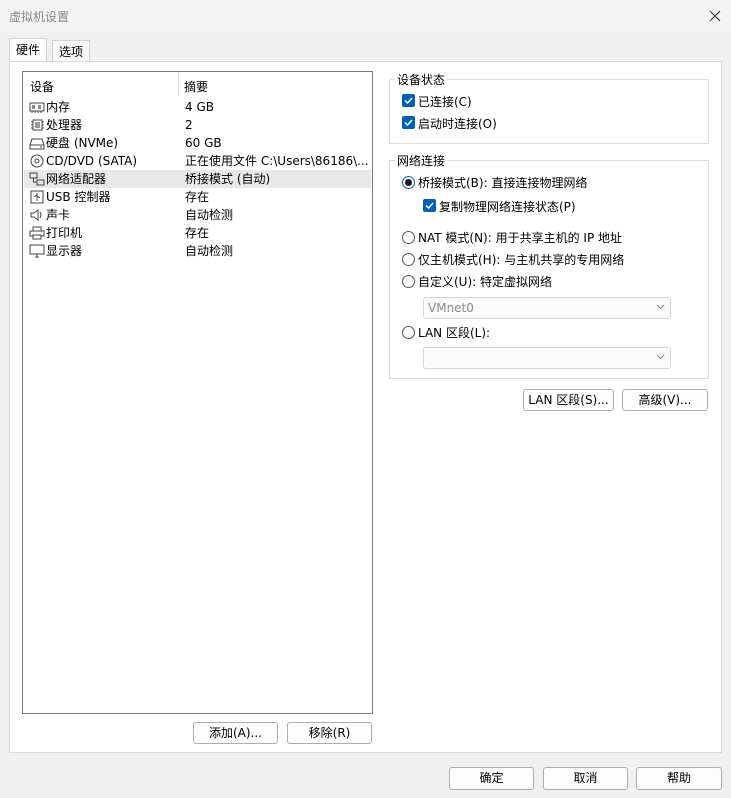 The image size is (731, 798). I want to click on bridged-label: 桥接模式(B): 直接连接物理网络, so click(502, 182).